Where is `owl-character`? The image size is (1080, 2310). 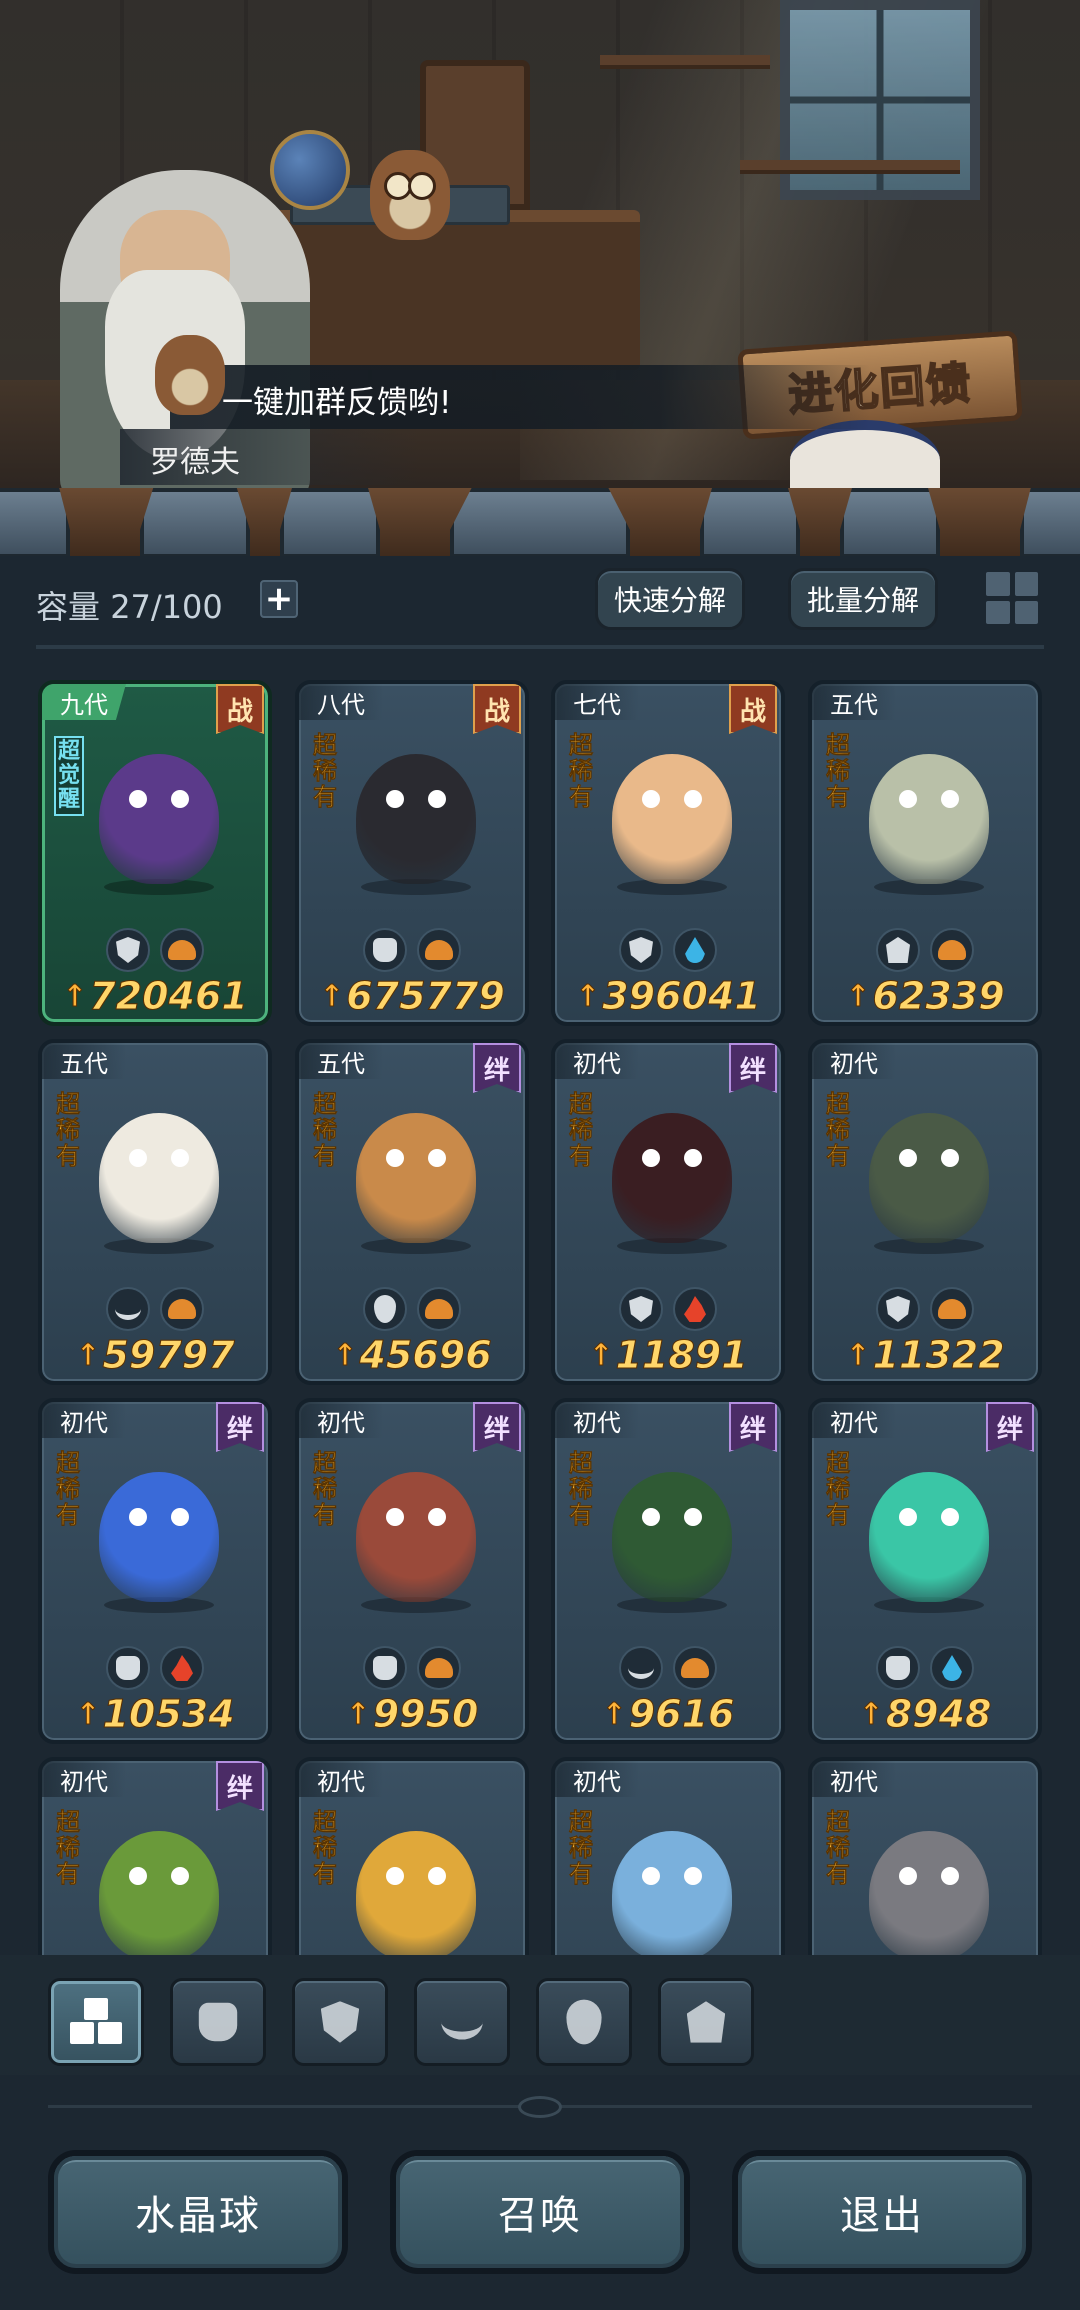 owl-character is located at coordinates (410, 195).